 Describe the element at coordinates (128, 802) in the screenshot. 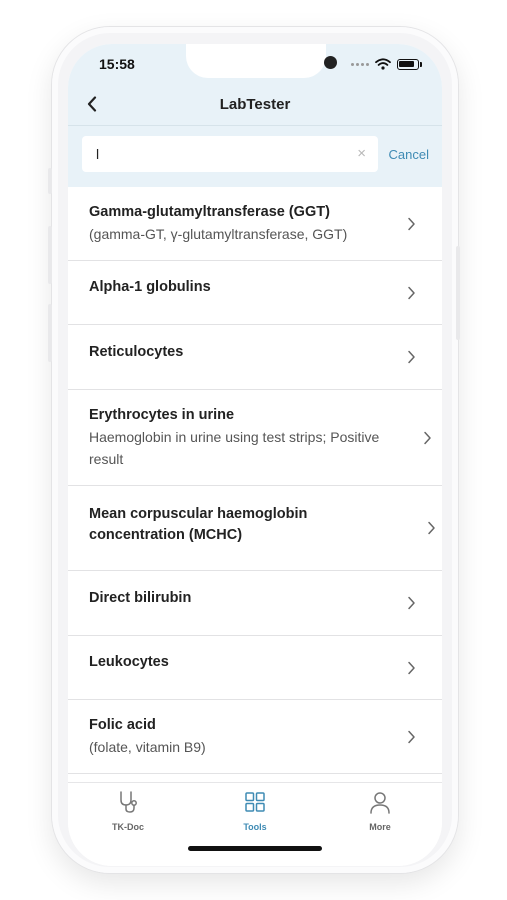

I see `stethoscope-icon` at that location.